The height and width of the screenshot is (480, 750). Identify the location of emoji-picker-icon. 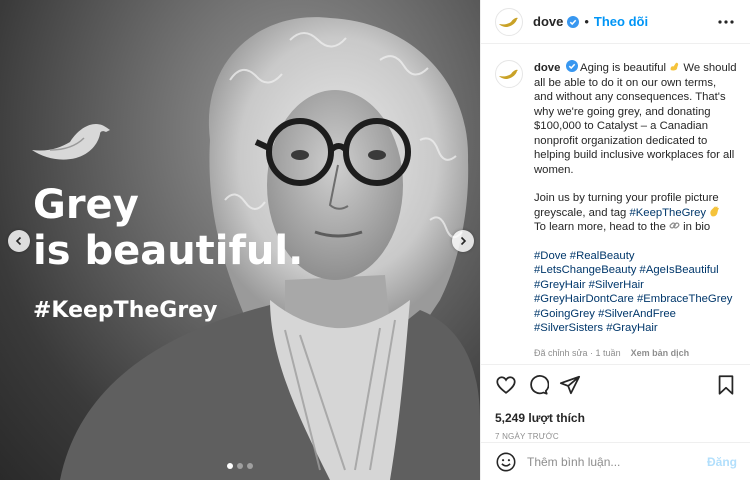
(506, 462).